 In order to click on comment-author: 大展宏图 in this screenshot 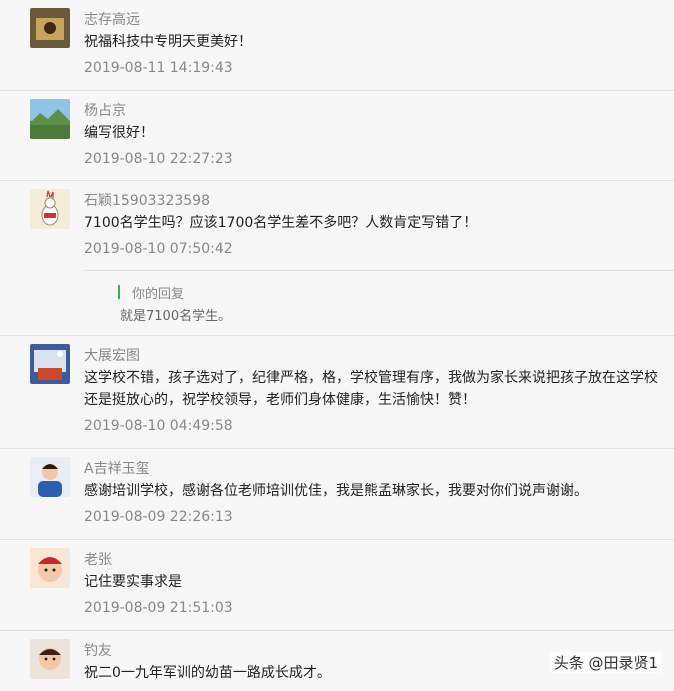, I will do `click(112, 355)`.